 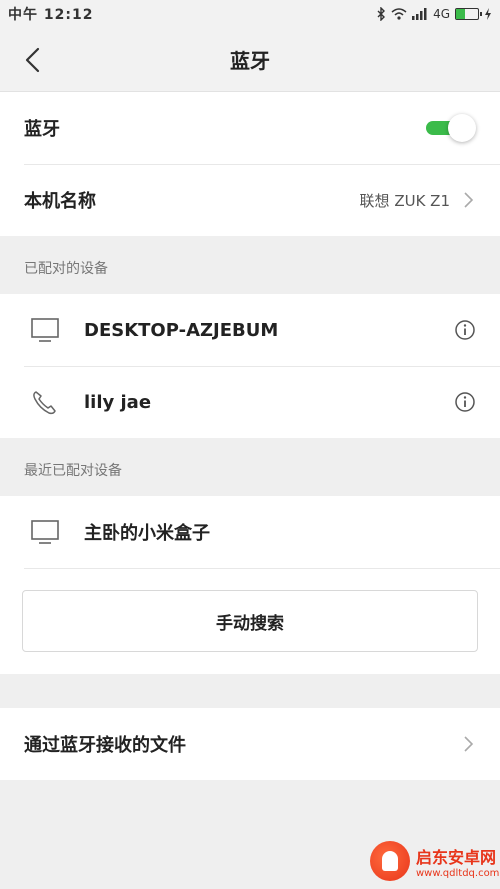 I want to click on back-button, so click(x=34, y=60).